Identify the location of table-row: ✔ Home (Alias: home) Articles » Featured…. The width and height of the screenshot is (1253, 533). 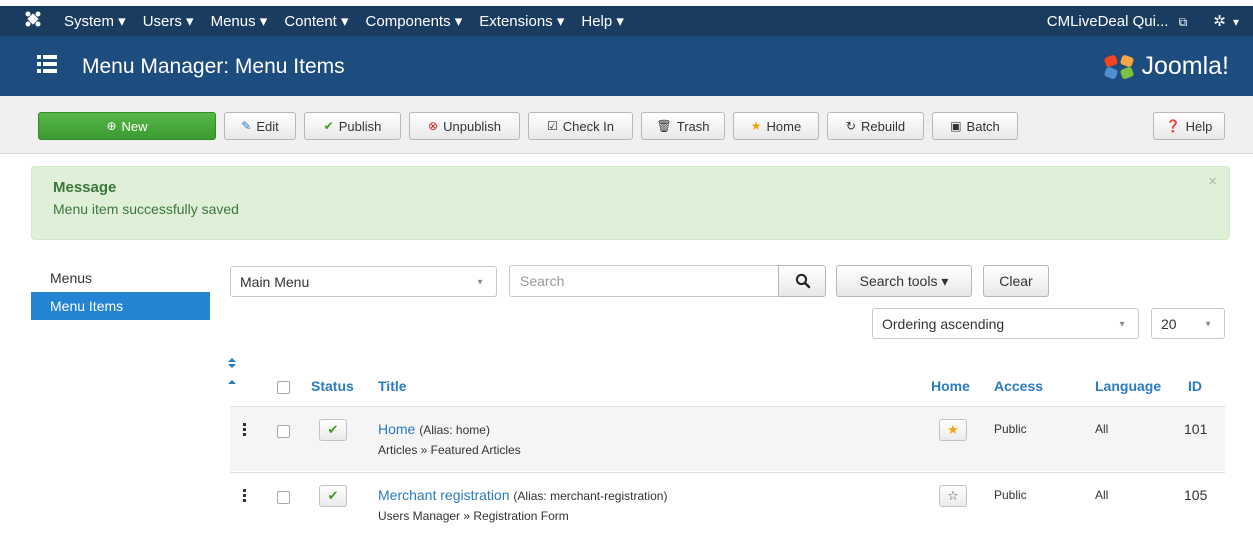
(727, 438).